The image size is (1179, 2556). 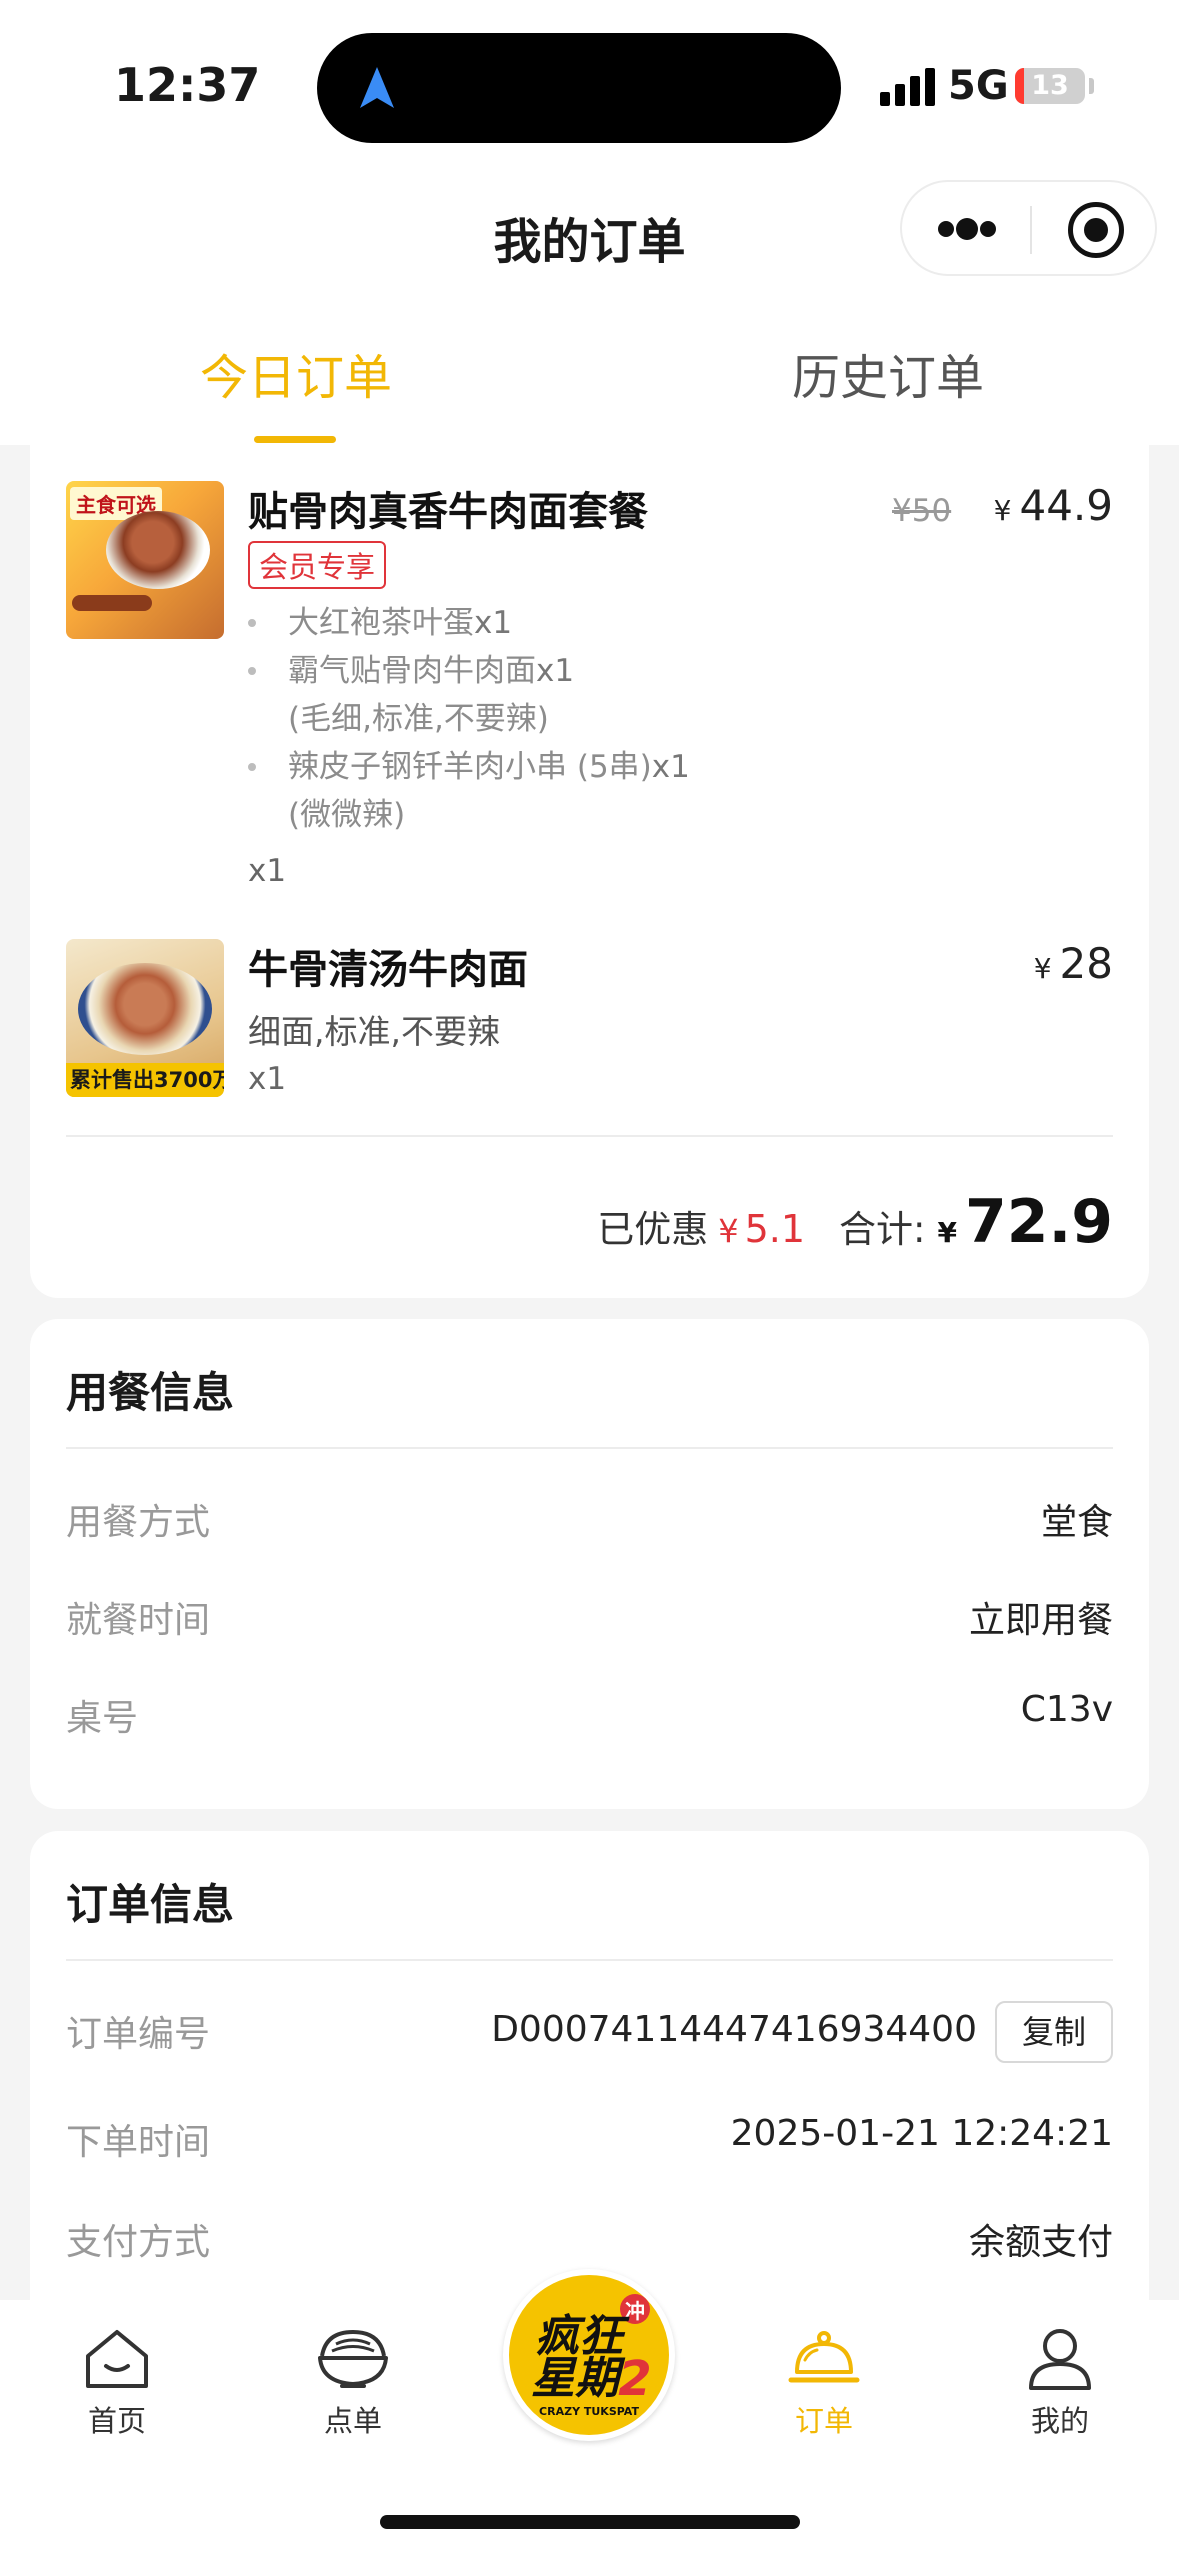 What do you see at coordinates (888, 373) in the screenshot?
I see `tab-history-orders: 历史订单` at bounding box center [888, 373].